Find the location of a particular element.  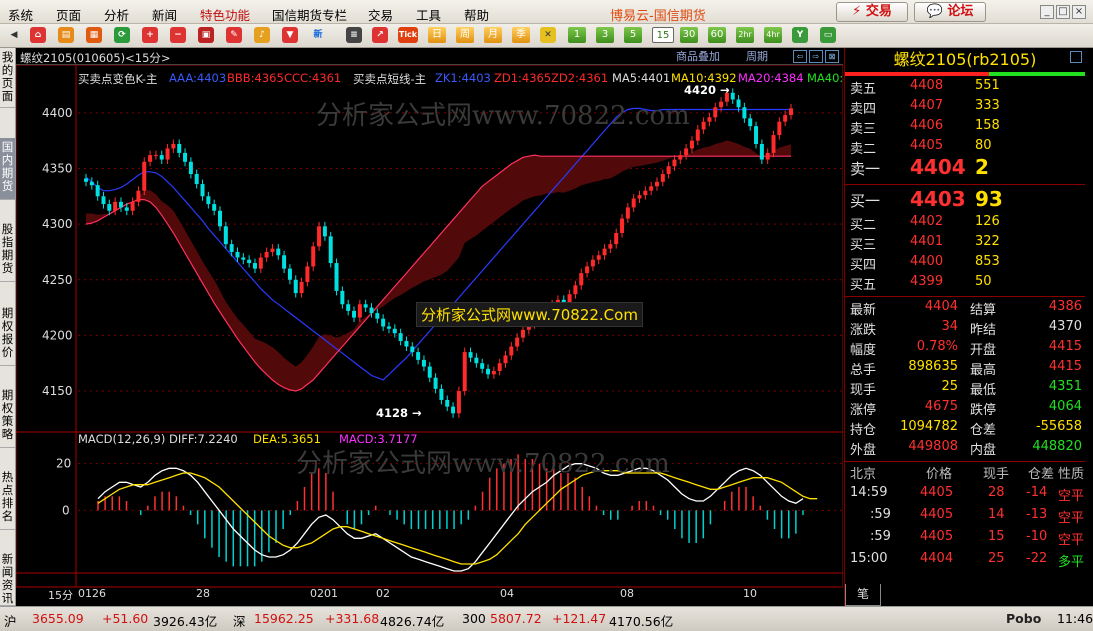

tick-nature: 空平 is located at coordinates (1071, 496).